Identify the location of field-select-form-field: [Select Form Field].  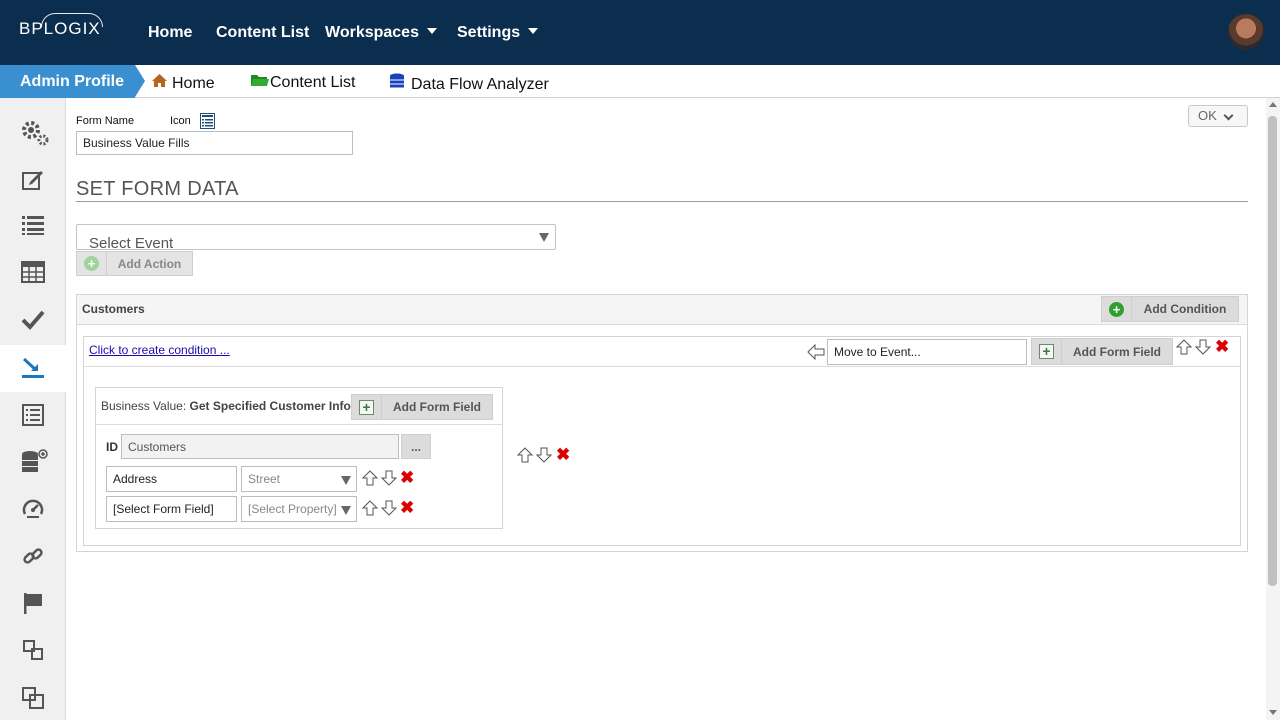
(171, 509).